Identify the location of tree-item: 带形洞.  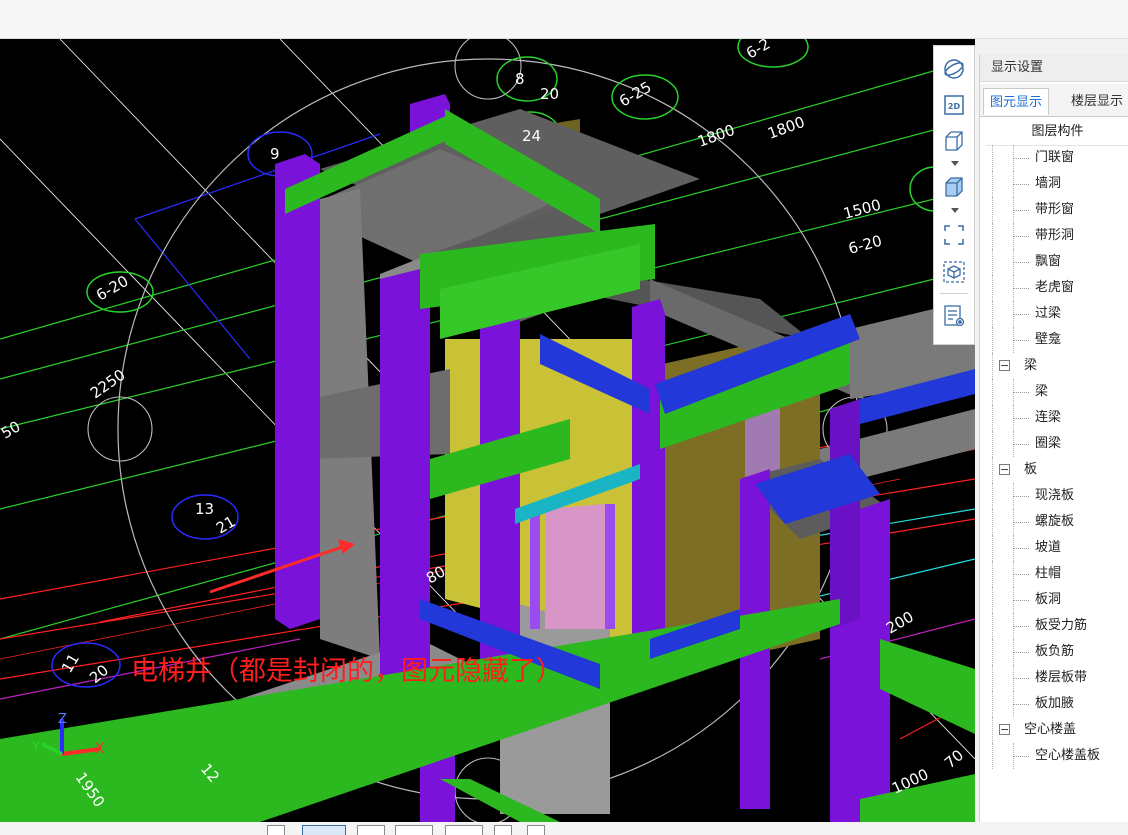
(1057, 236).